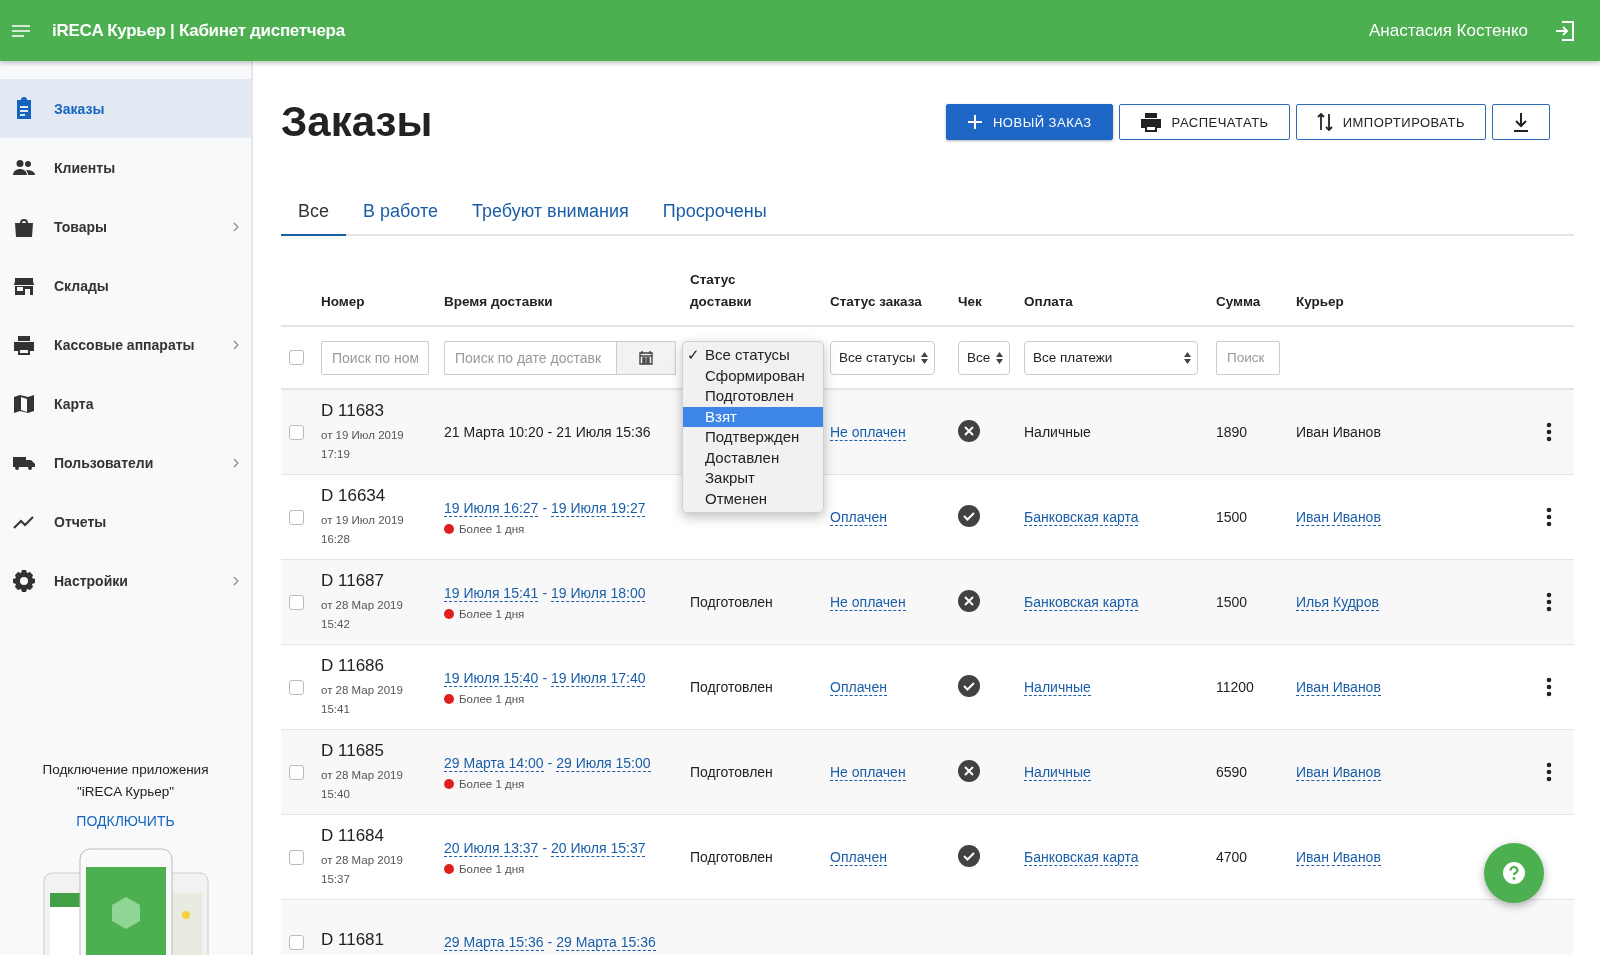 The image size is (1600, 955). What do you see at coordinates (125, 521) in the screenshot?
I see `sidebar-item: Отчеты` at bounding box center [125, 521].